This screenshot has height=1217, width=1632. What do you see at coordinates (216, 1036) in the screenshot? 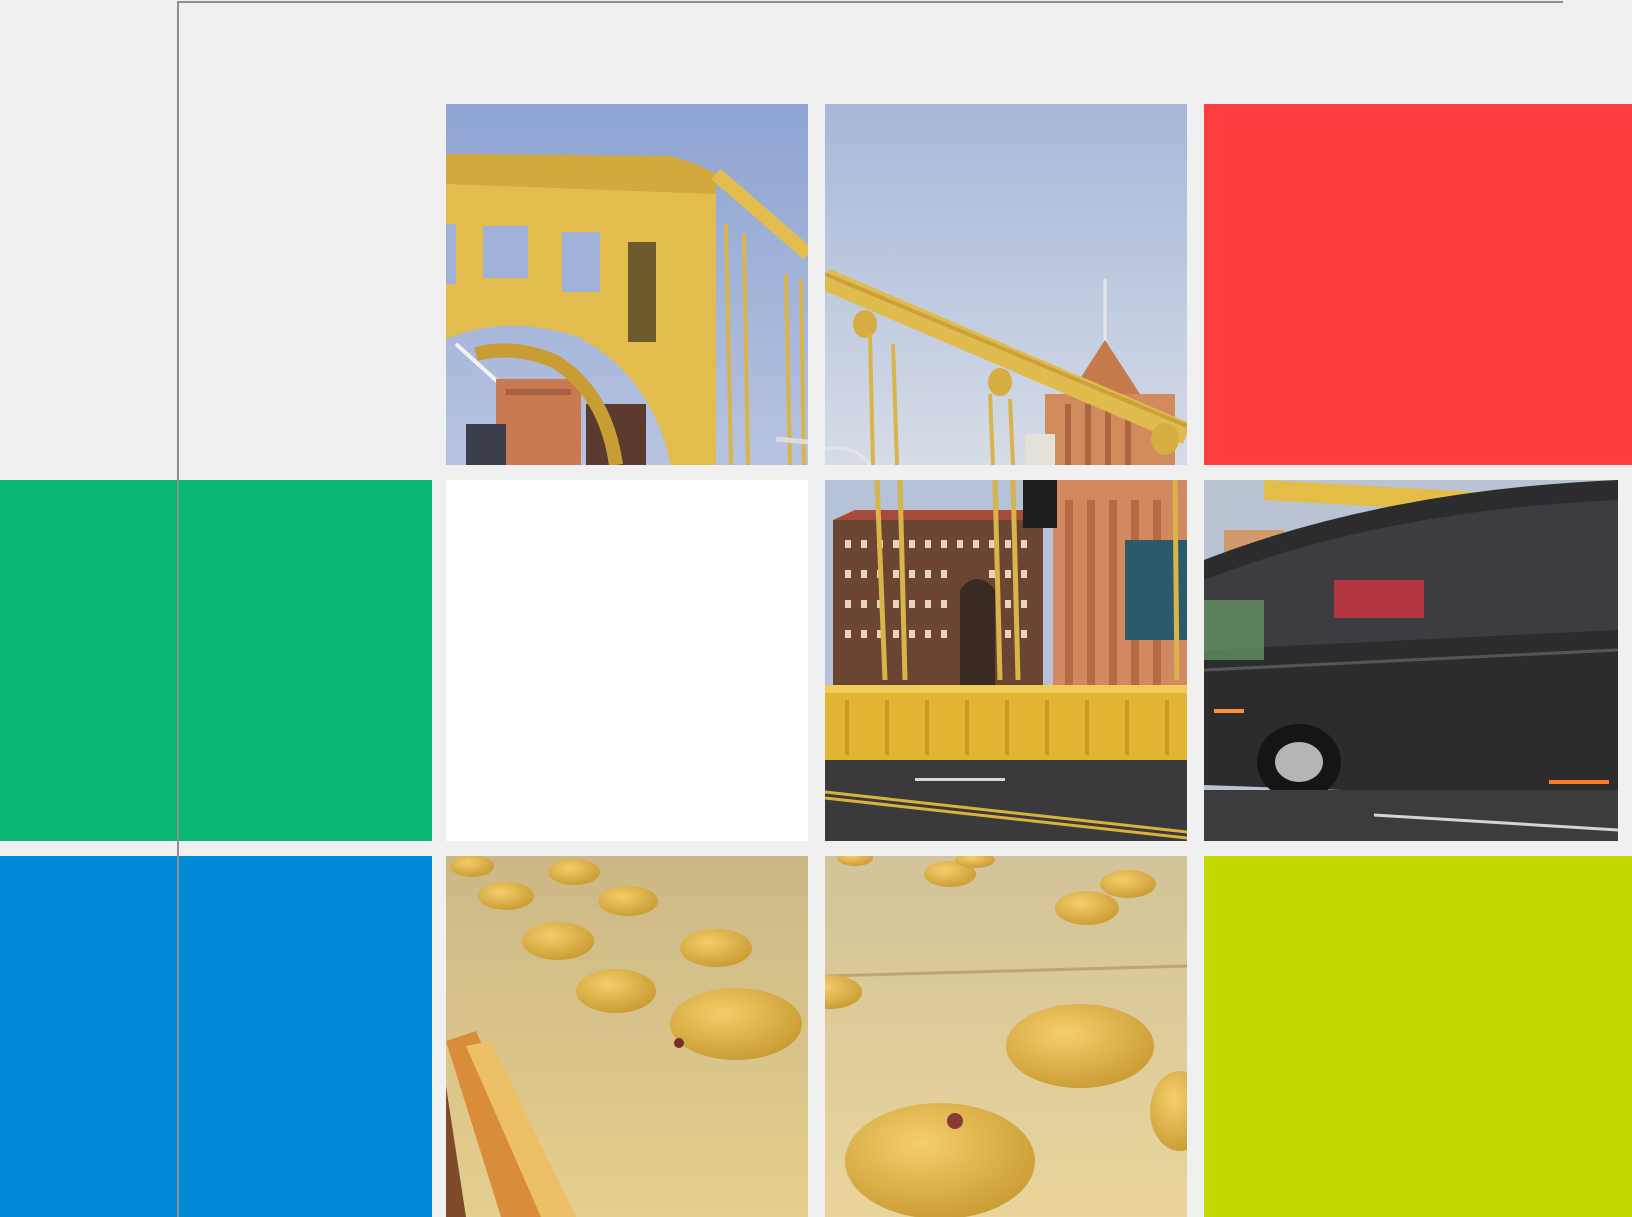
I see `tile-solid-blue` at bounding box center [216, 1036].